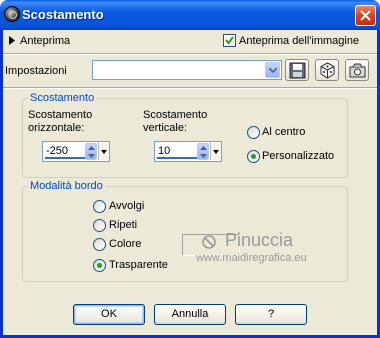 The image size is (380, 338). Describe the element at coordinates (259, 240) in the screenshot. I see `watermark-name: Pinuccia` at that location.